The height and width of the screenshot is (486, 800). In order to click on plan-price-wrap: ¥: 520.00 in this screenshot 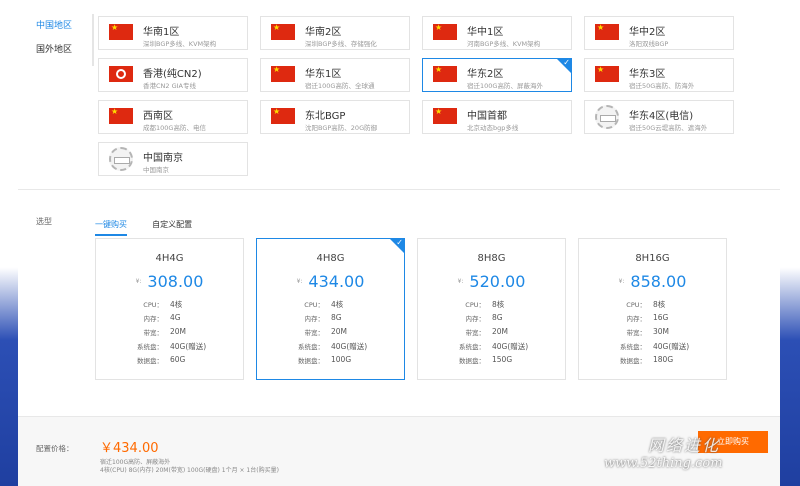, I will do `click(491, 281)`.